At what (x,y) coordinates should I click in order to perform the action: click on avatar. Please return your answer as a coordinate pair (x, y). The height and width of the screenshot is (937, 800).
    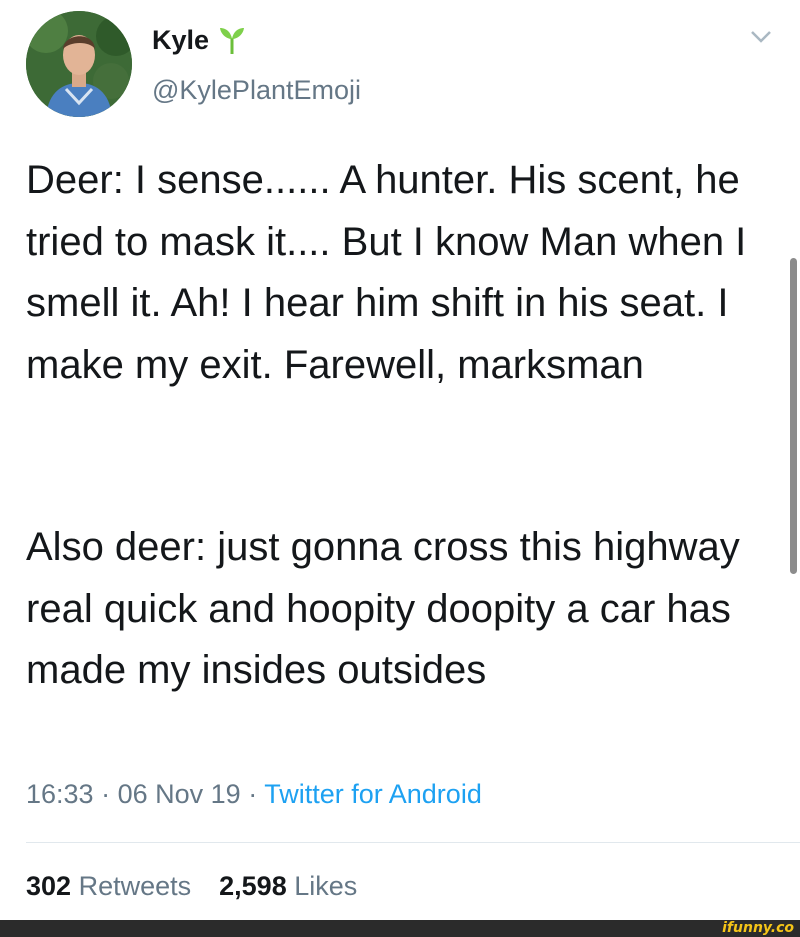
    Looking at the image, I should click on (79, 64).